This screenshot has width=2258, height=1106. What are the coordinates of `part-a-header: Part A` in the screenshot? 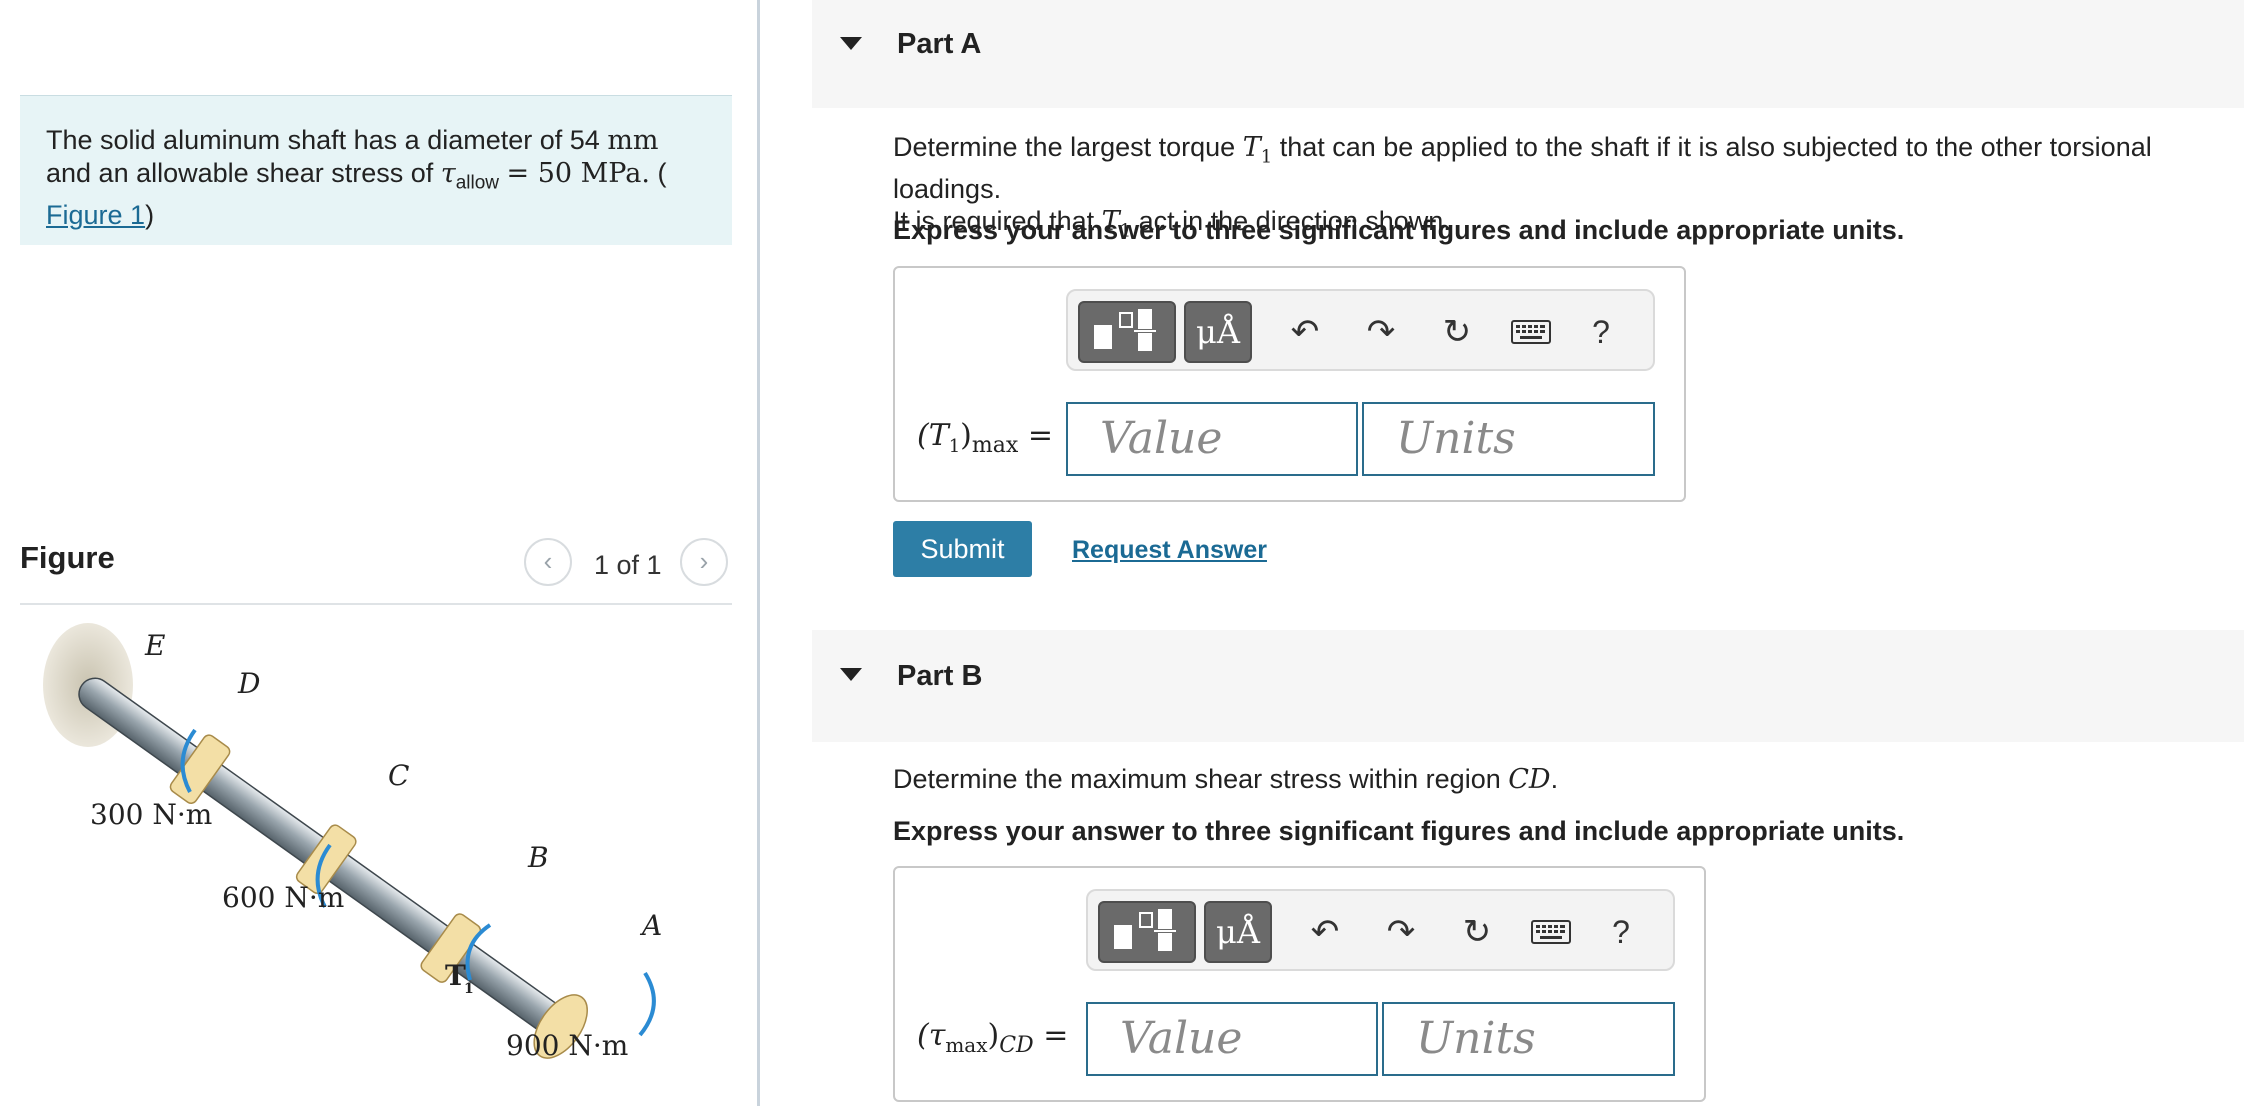 It's located at (1528, 54).